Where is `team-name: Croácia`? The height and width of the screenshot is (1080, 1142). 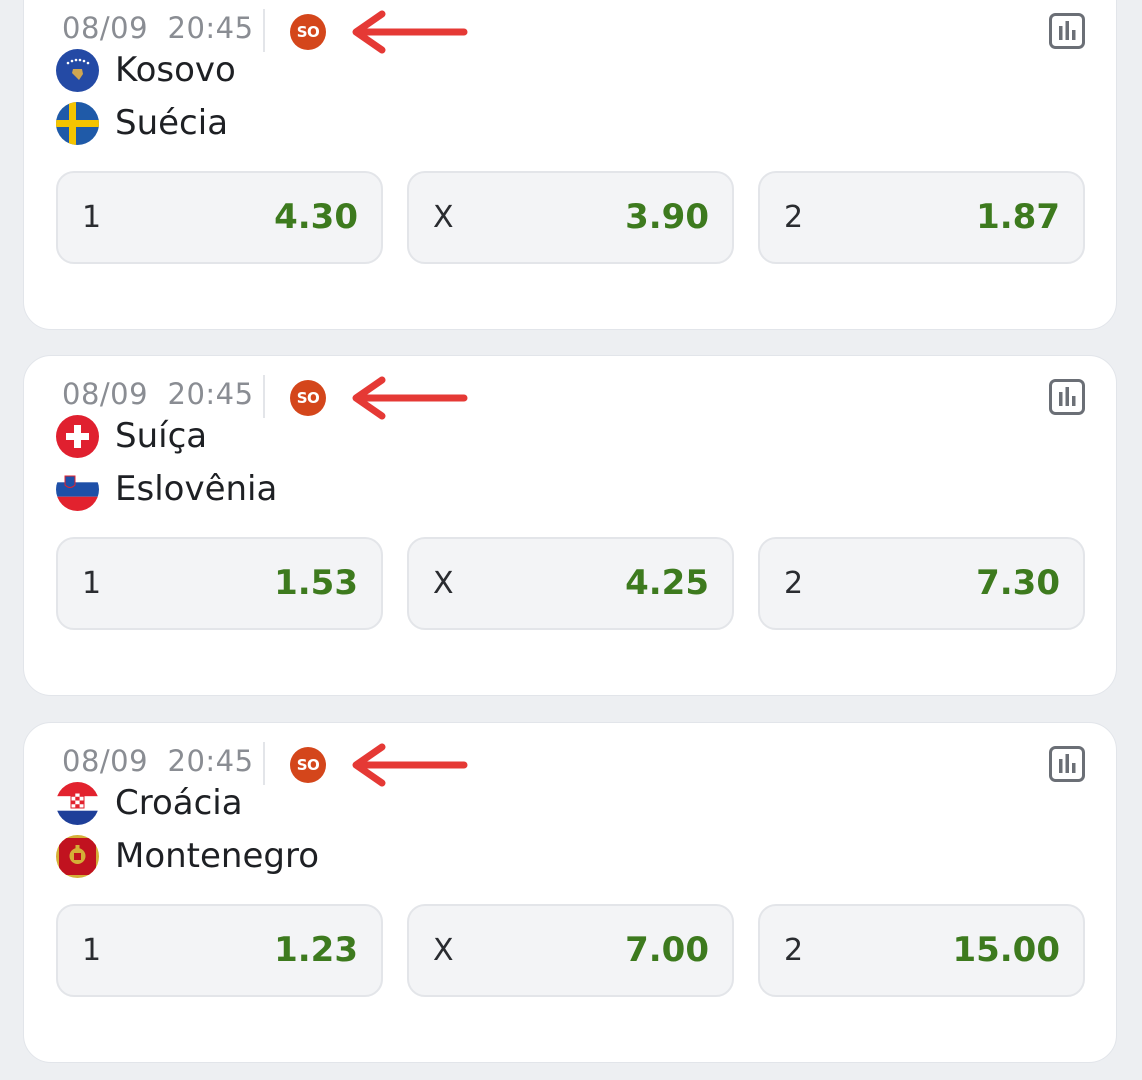
team-name: Croácia is located at coordinates (179, 803).